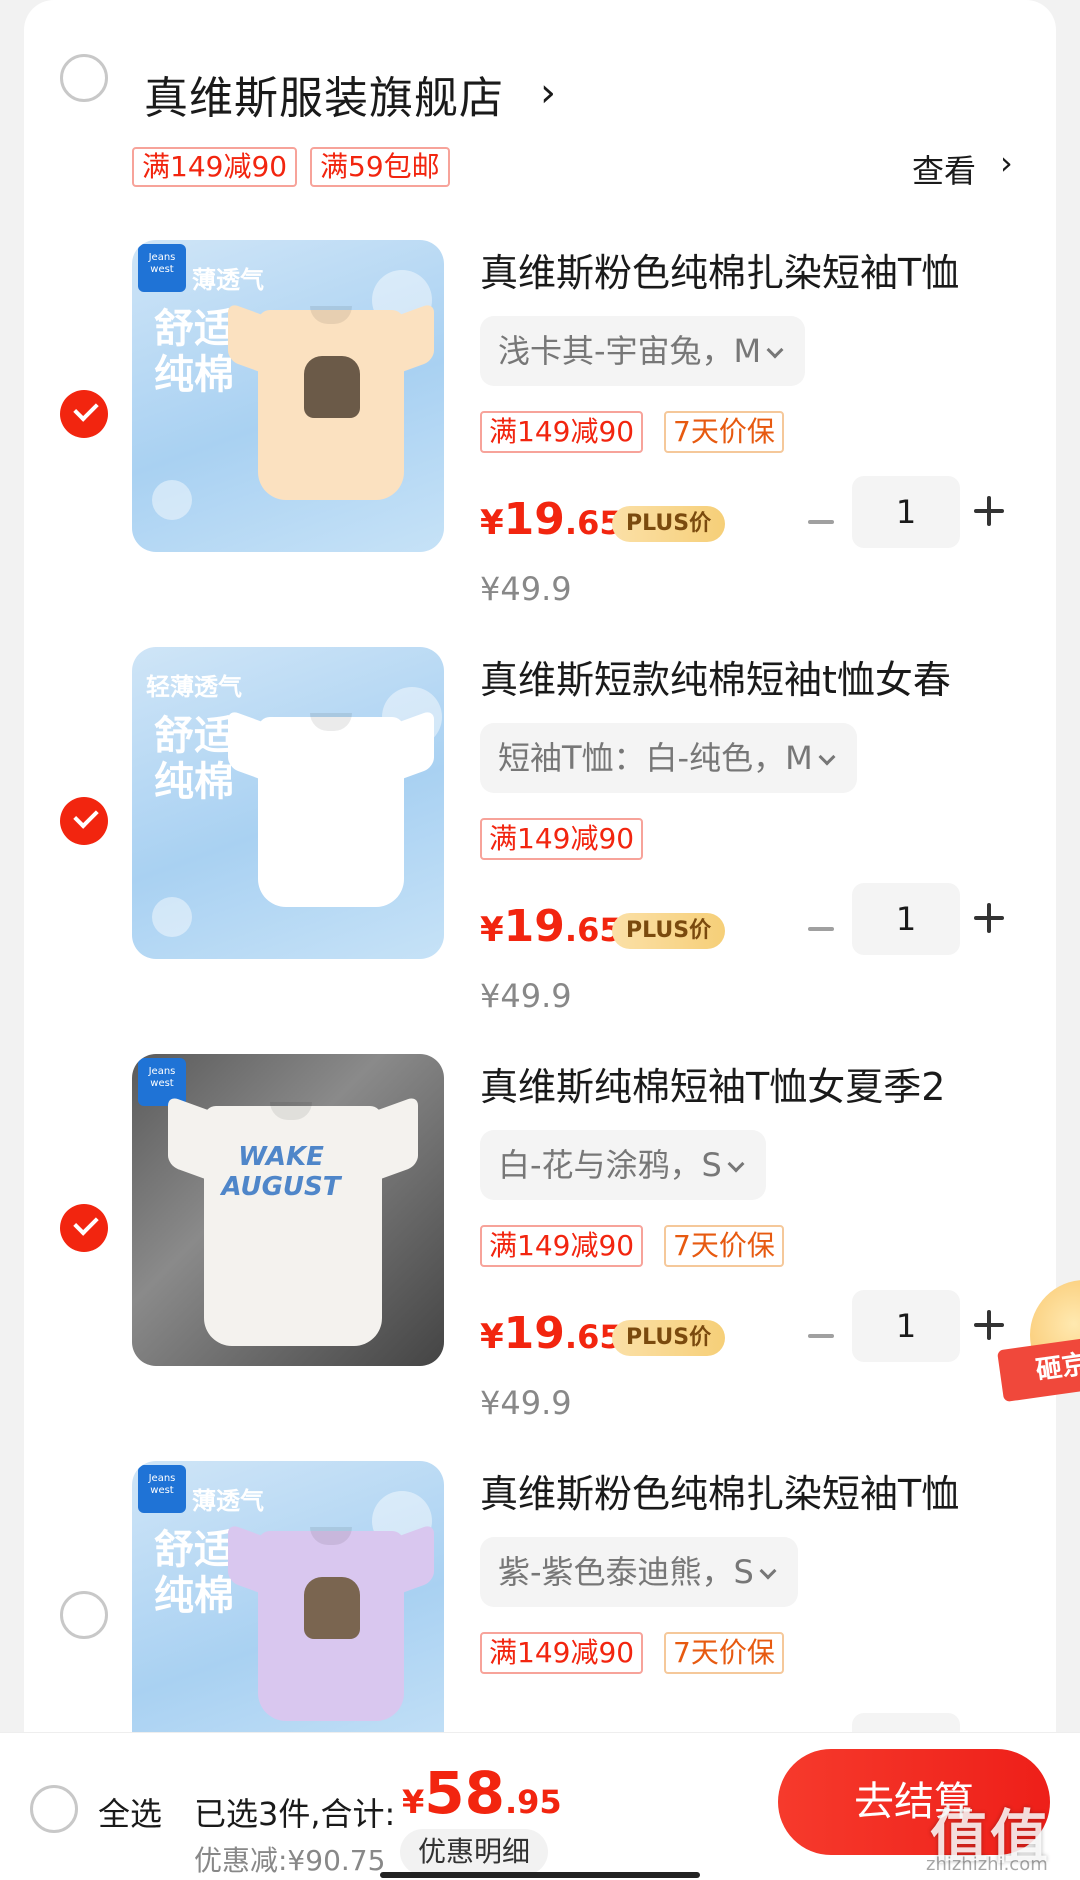  What do you see at coordinates (482, 1793) in the screenshot?
I see `total-price: ¥58.95` at bounding box center [482, 1793].